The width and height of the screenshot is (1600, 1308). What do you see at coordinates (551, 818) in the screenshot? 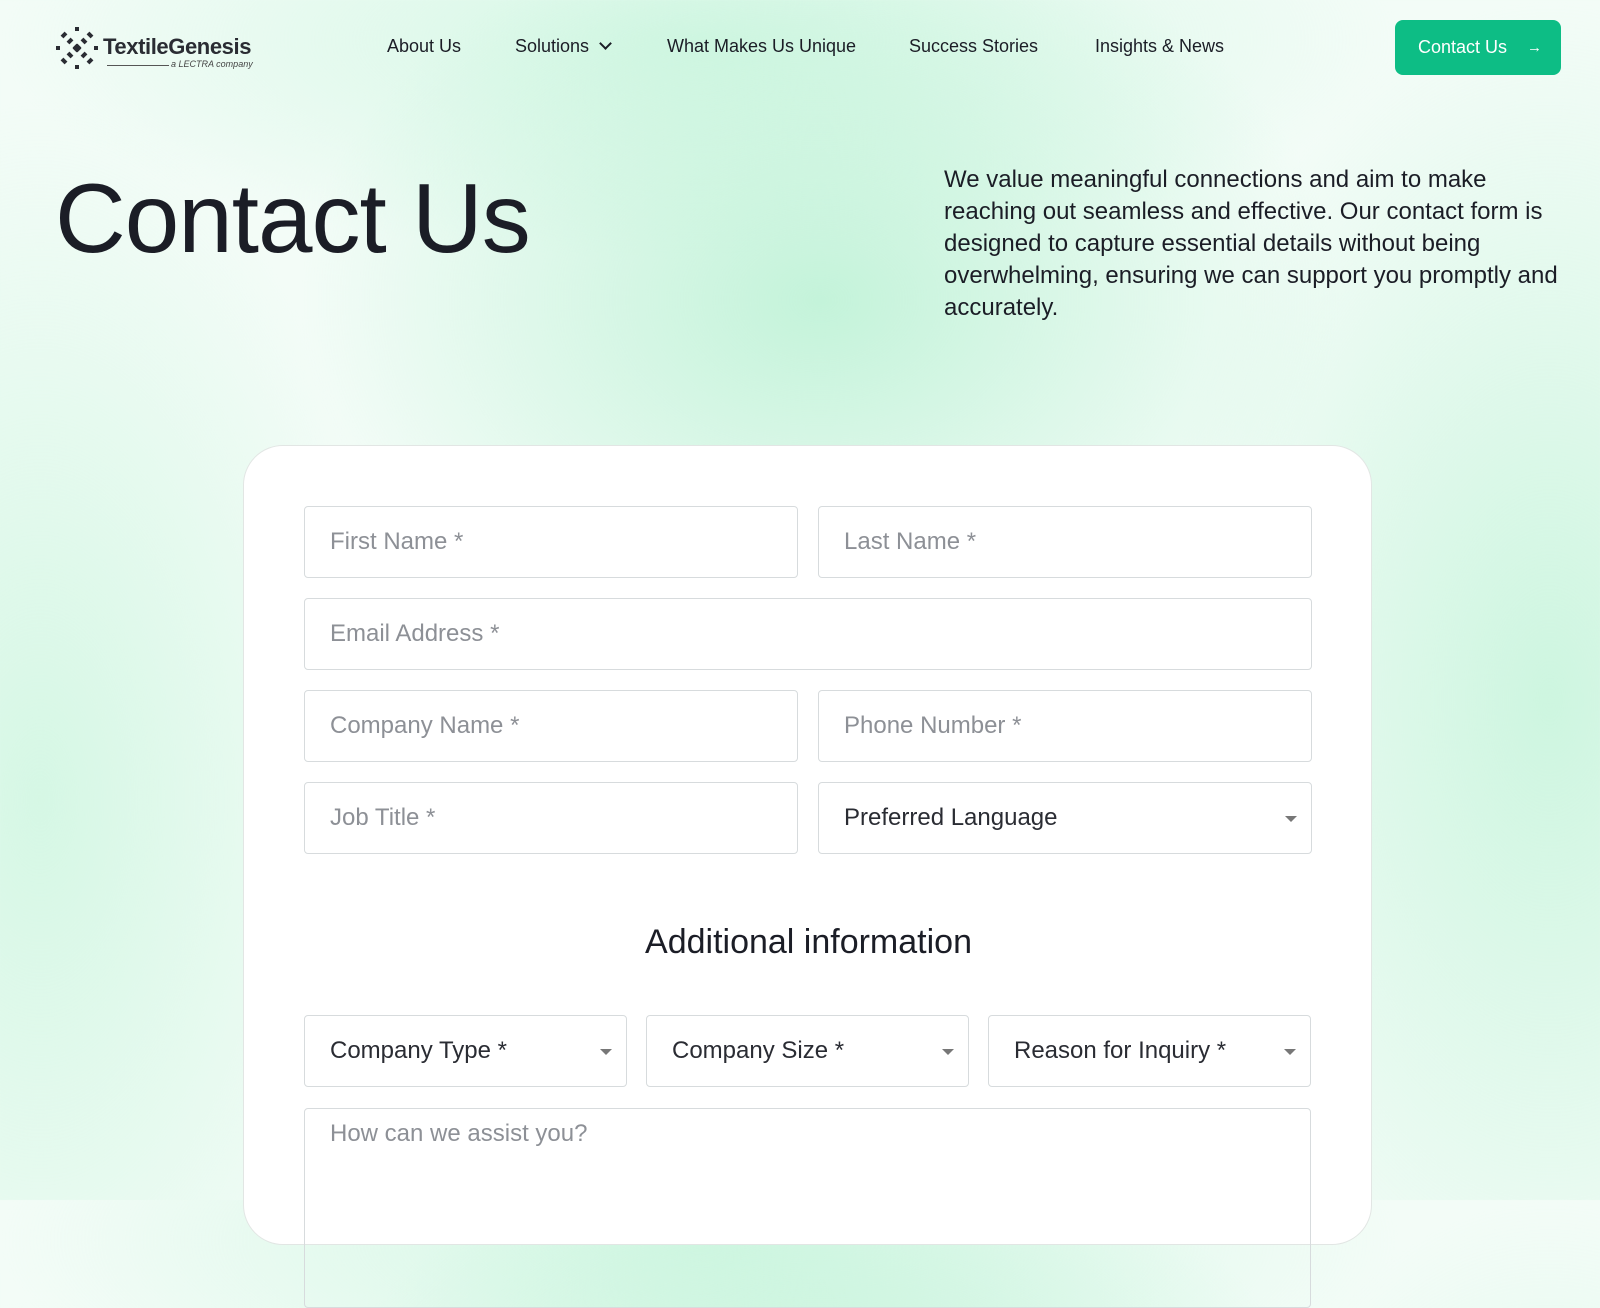
I see `job-title-input: Job Title *` at bounding box center [551, 818].